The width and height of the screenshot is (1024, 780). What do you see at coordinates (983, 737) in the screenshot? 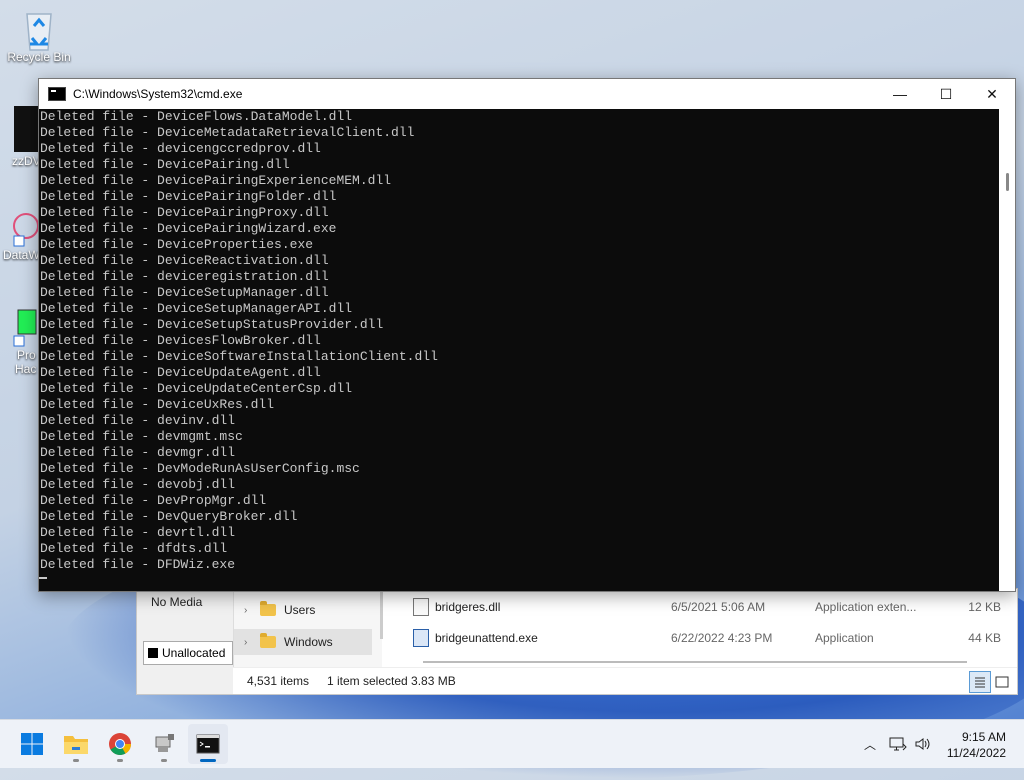
I see `clock-time: 9:15 AM` at bounding box center [983, 737].